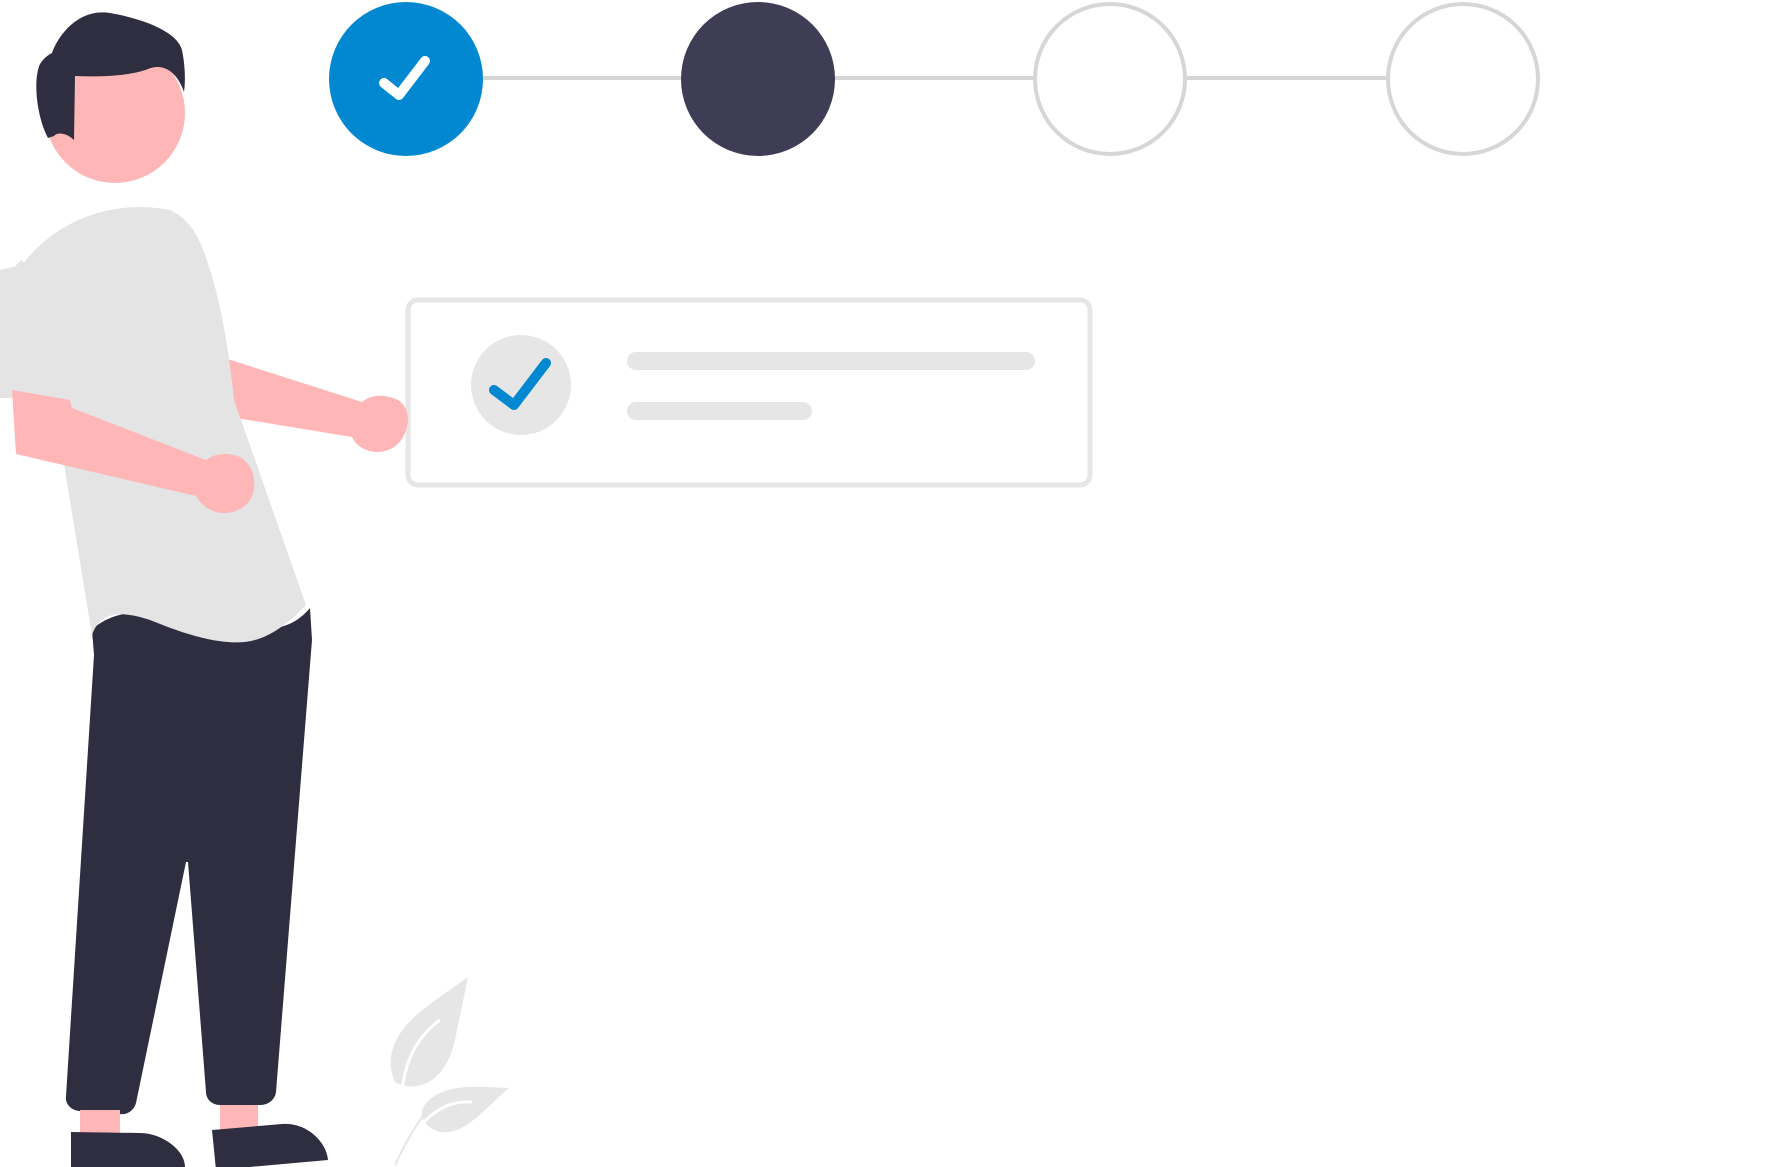 The image size is (1784, 1167). I want to click on left-shoe, so click(128, 1149).